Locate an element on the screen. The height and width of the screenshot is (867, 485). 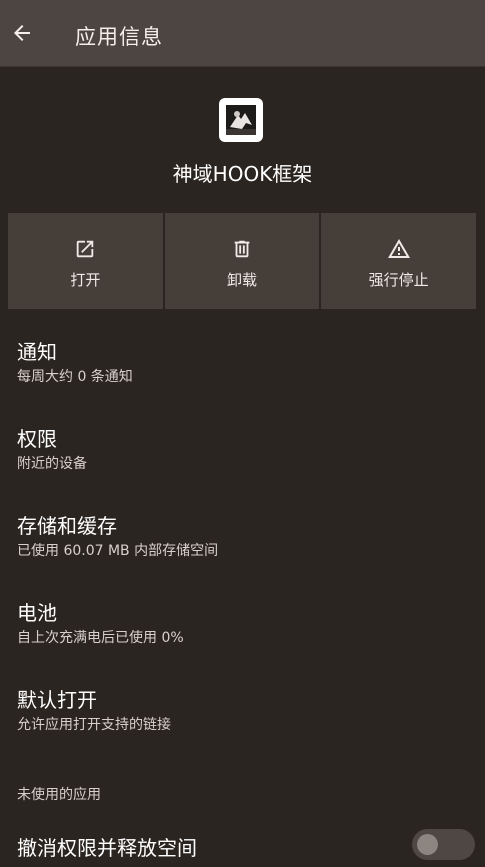
permissions-item: 权限 附近的设备 is located at coordinates (242, 450).